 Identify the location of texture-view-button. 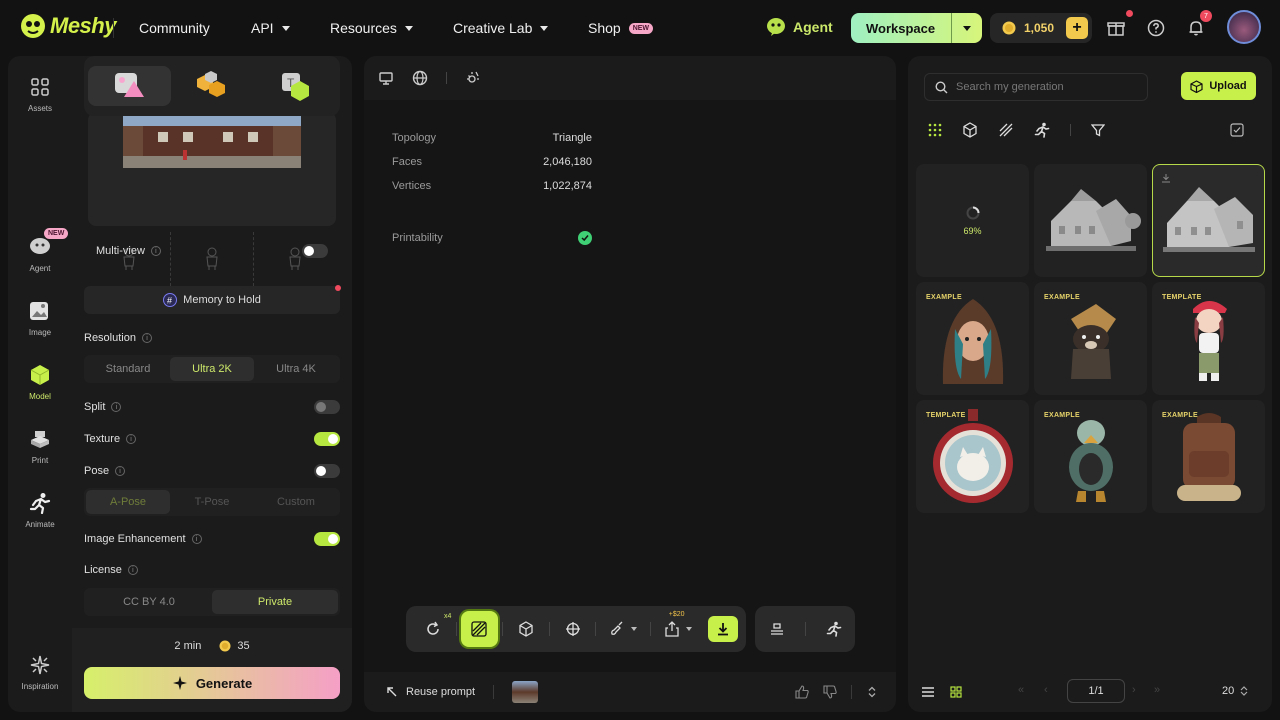
(479, 629).